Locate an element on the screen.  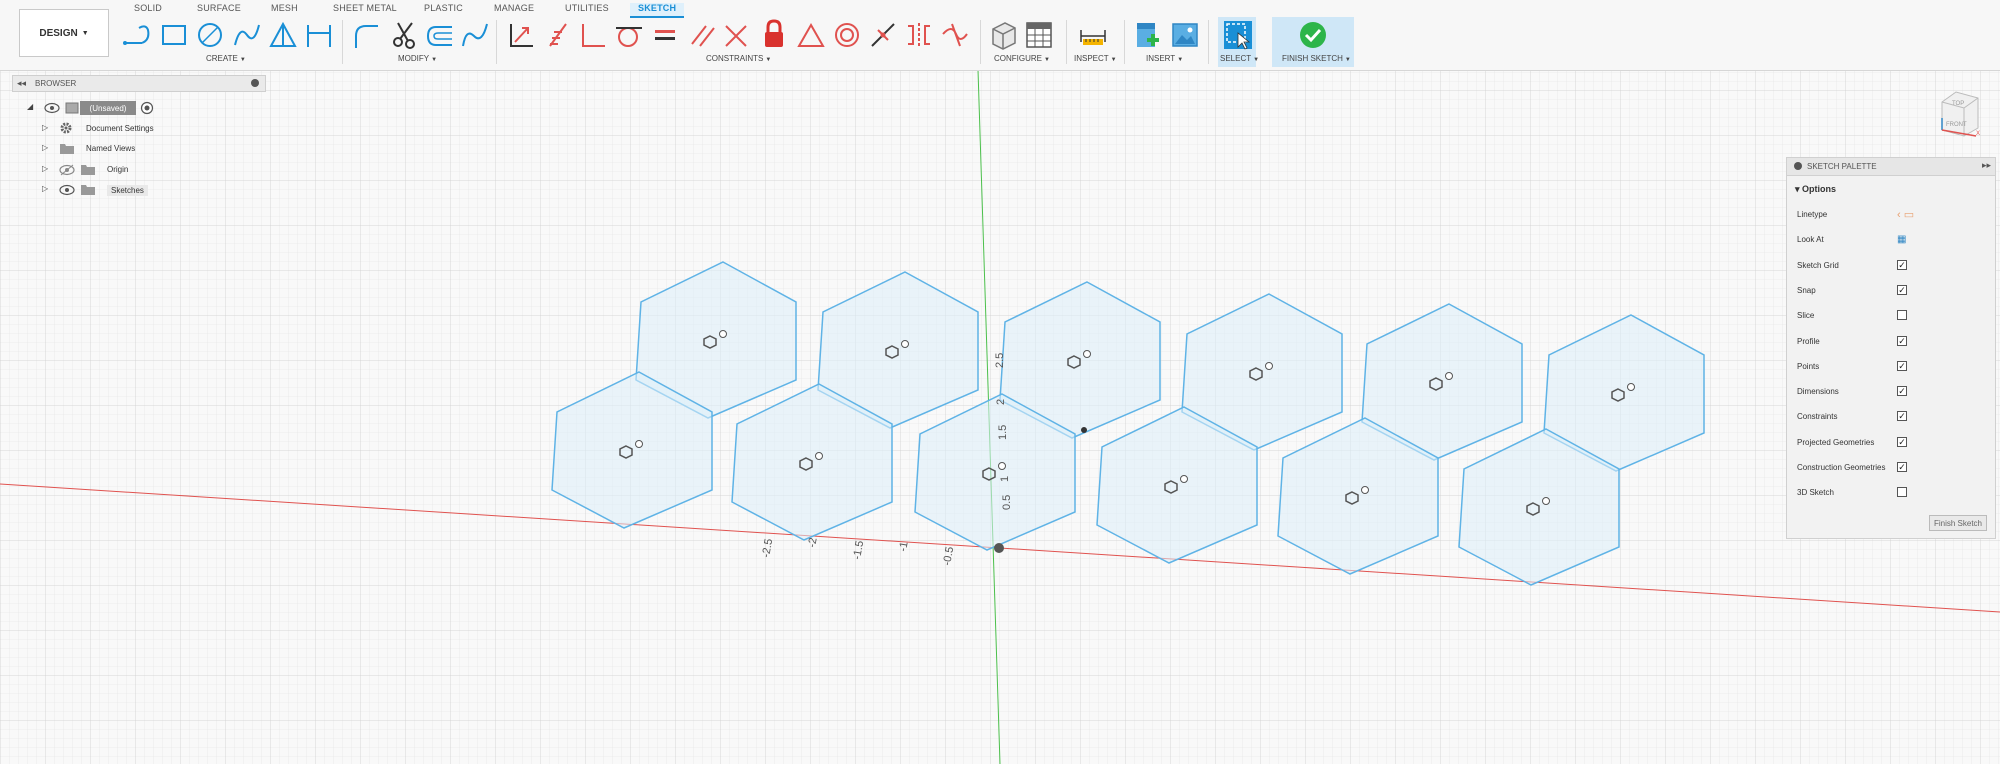
viewcube: TOP FRONT X is located at coordinates (1959, 113).